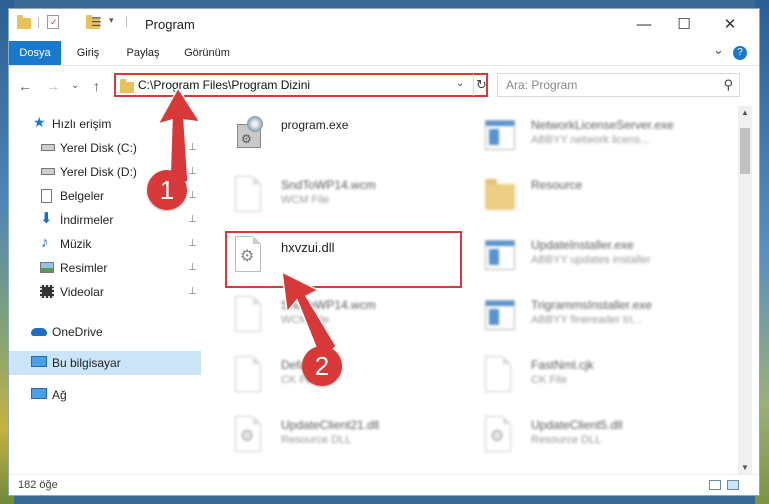 This screenshot has height=504, width=769. I want to click on sidebar-item-quick-access: ★ Hızlı erişim, so click(105, 124).